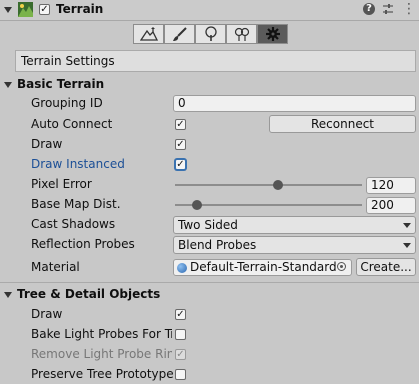  What do you see at coordinates (294, 103) in the screenshot?
I see `grouping-id-field: 0` at bounding box center [294, 103].